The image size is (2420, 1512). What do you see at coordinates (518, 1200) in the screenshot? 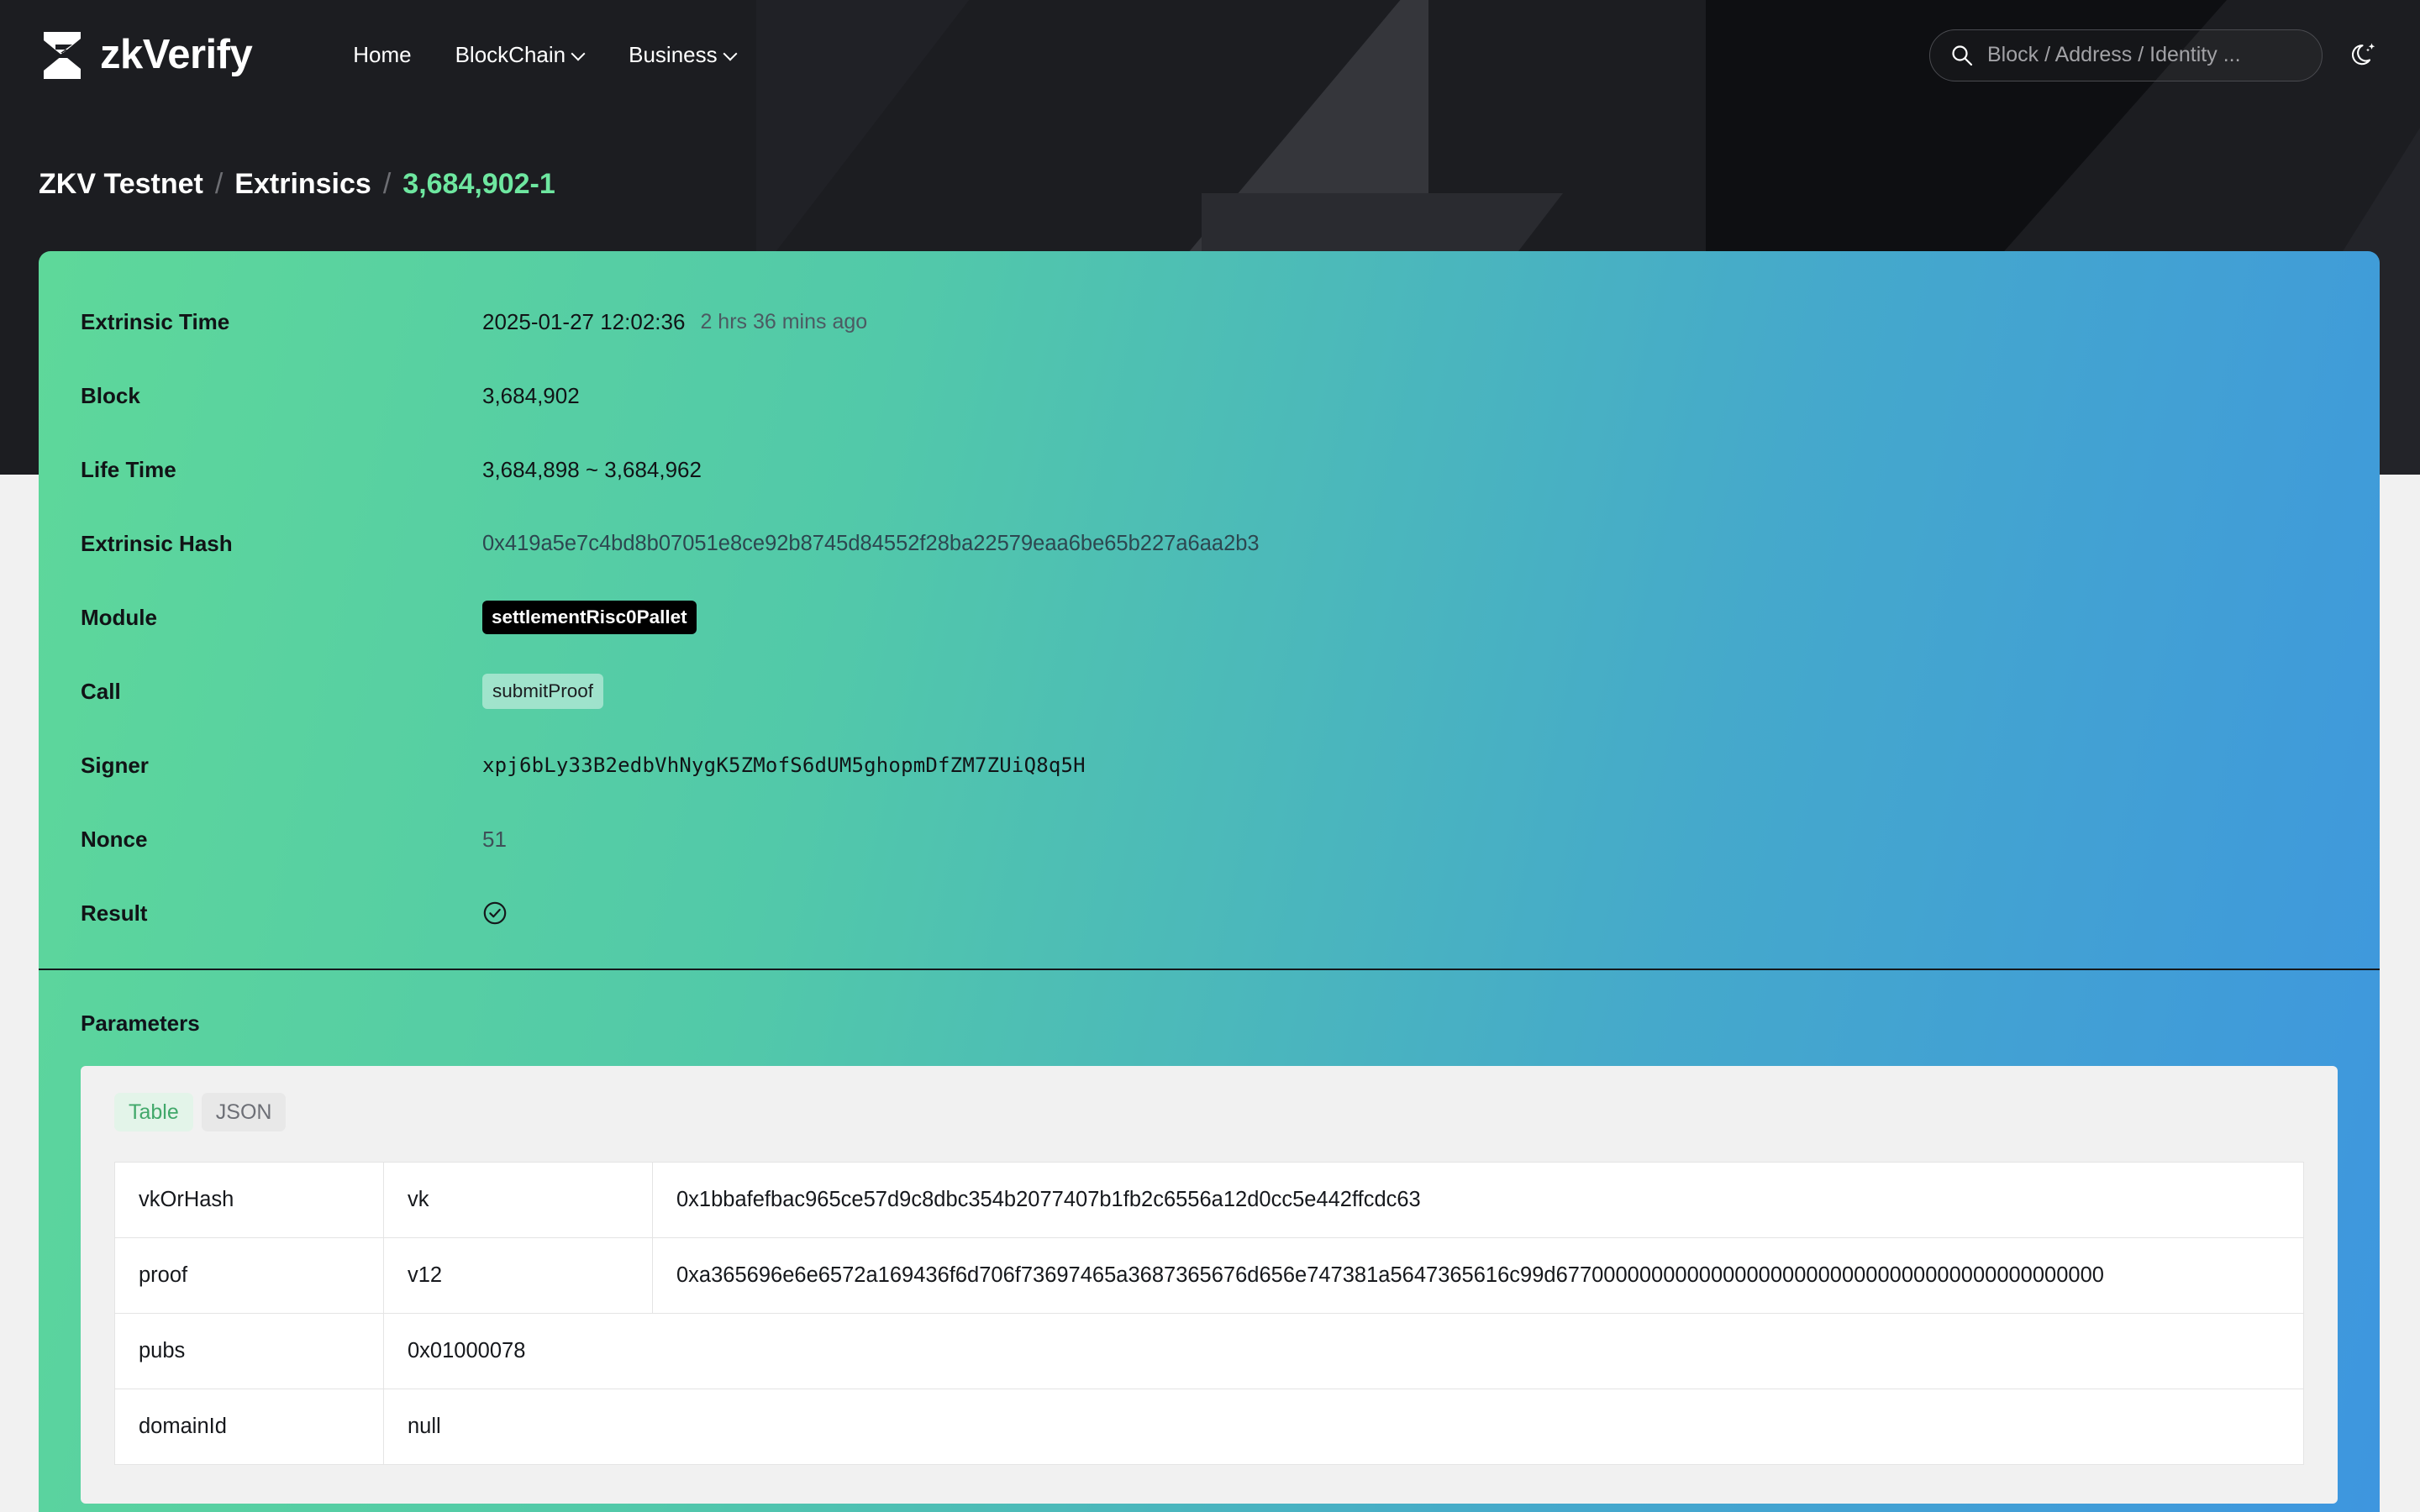
I see `param-type: vk` at bounding box center [518, 1200].